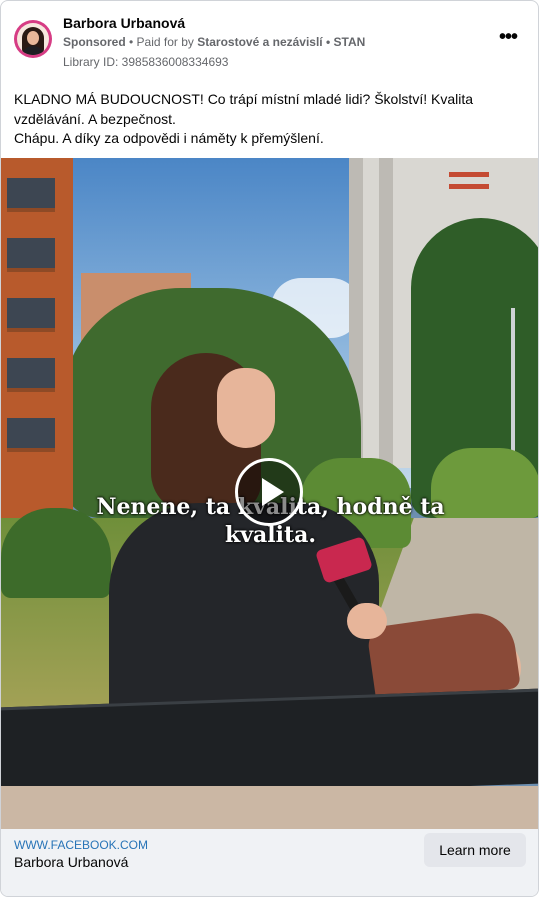  Describe the element at coordinates (71, 862) in the screenshot. I see `link-title: Barbora Urbanová` at that location.